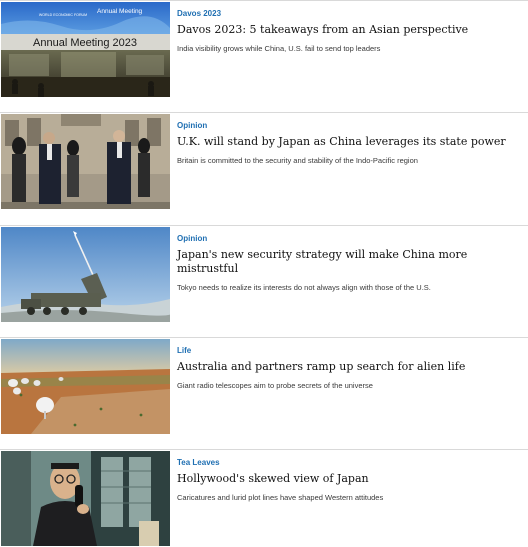 The width and height of the screenshot is (528, 547). I want to click on meeting-label-text: Annual Meeting, so click(120, 11).